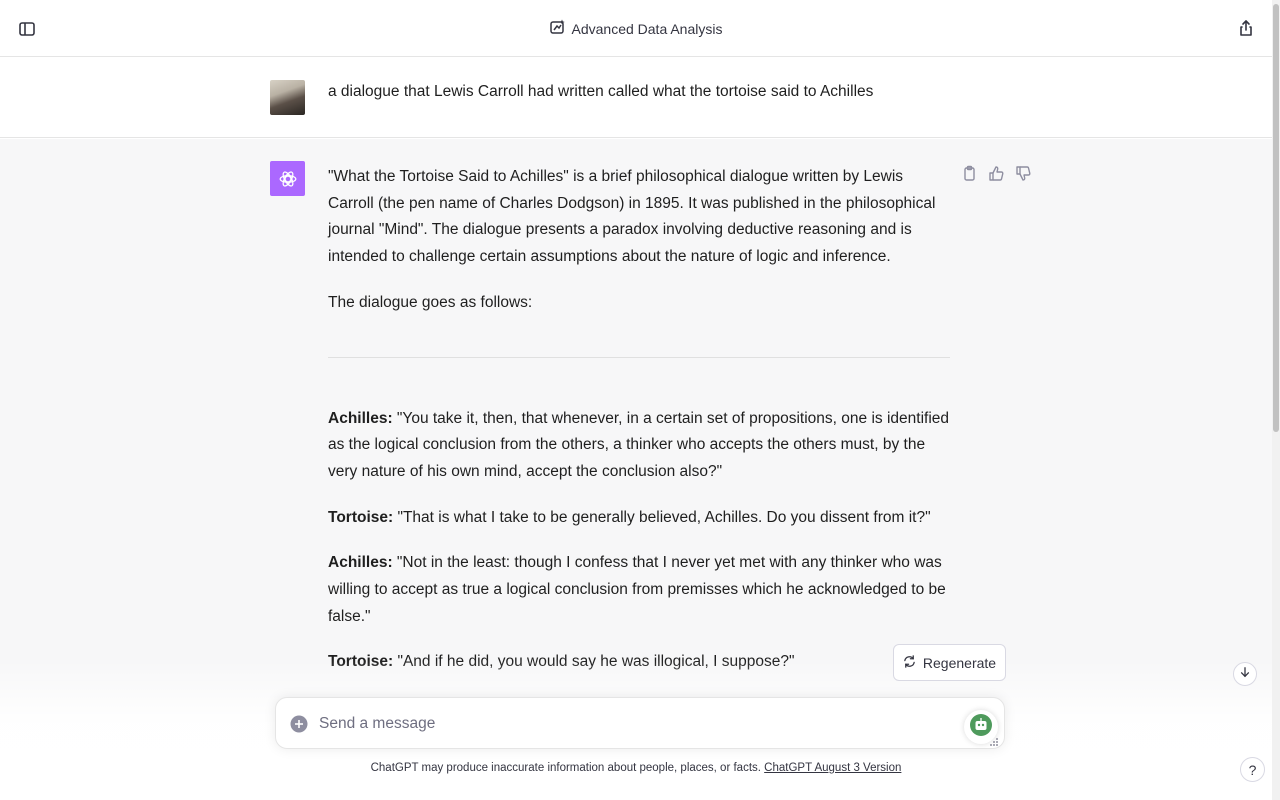 The height and width of the screenshot is (800, 1280). What do you see at coordinates (994, 740) in the screenshot?
I see `resize-handle-icon` at bounding box center [994, 740].